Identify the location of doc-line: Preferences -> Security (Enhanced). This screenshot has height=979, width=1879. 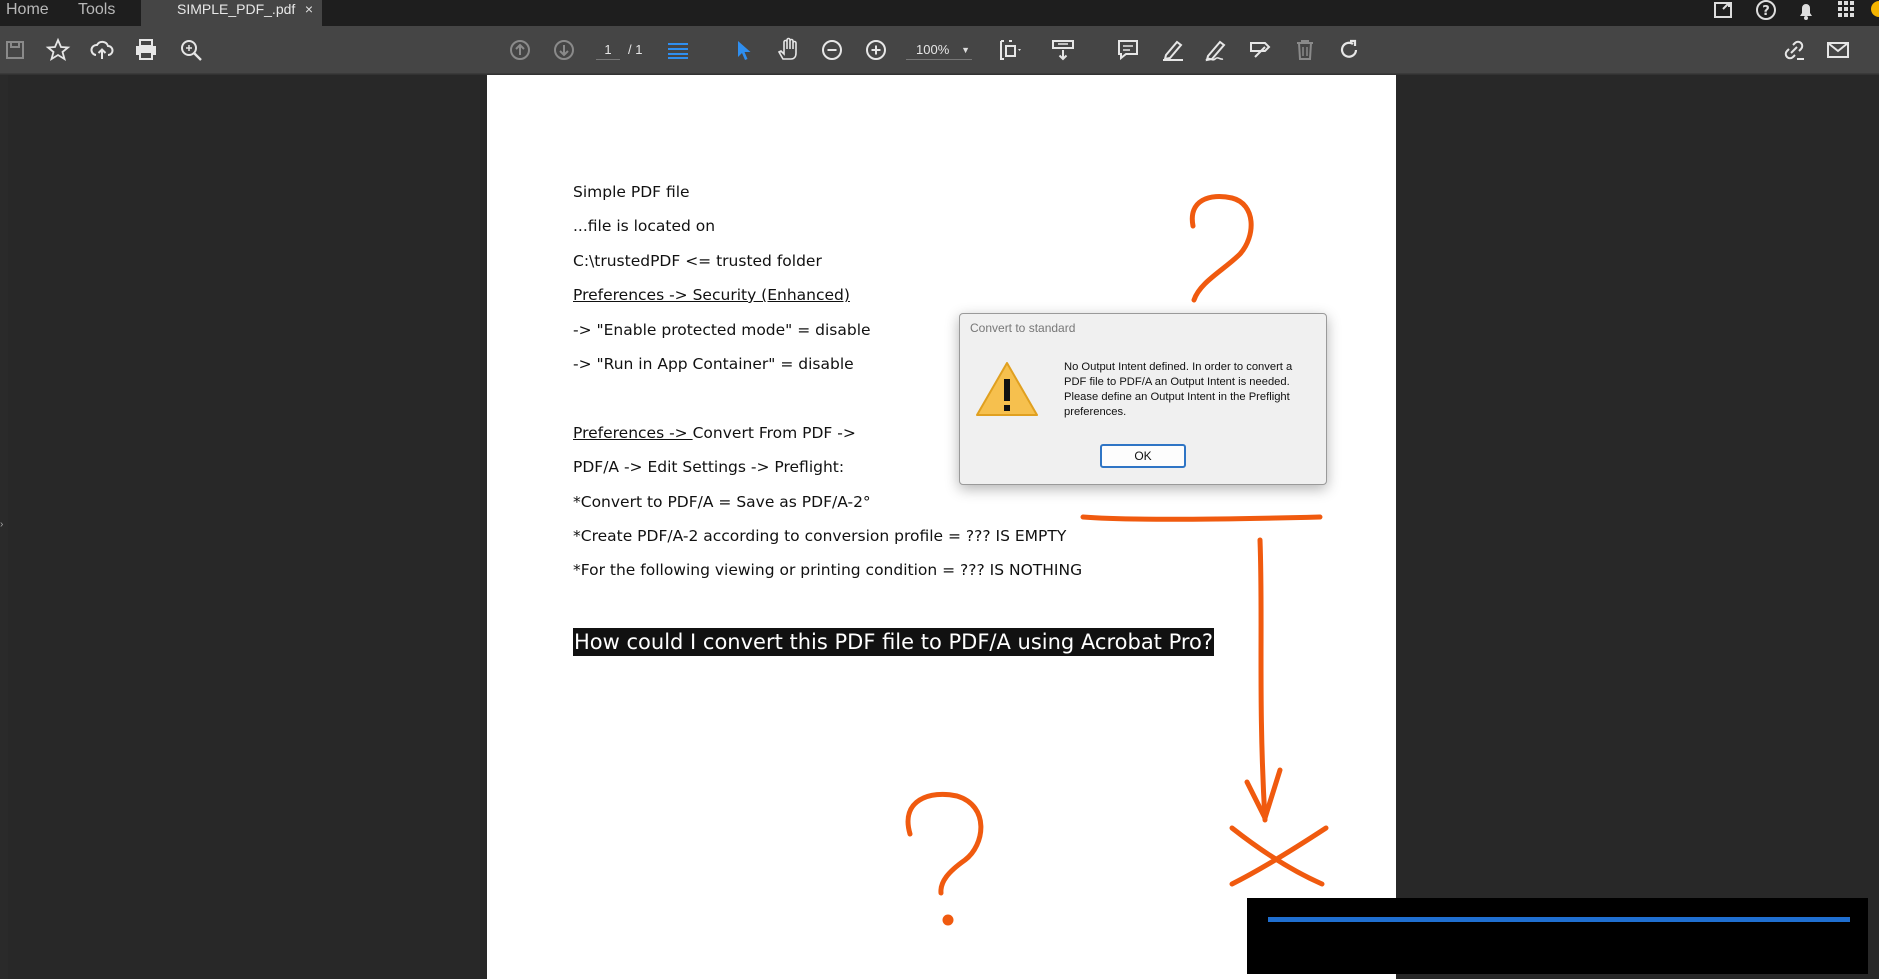
(711, 295).